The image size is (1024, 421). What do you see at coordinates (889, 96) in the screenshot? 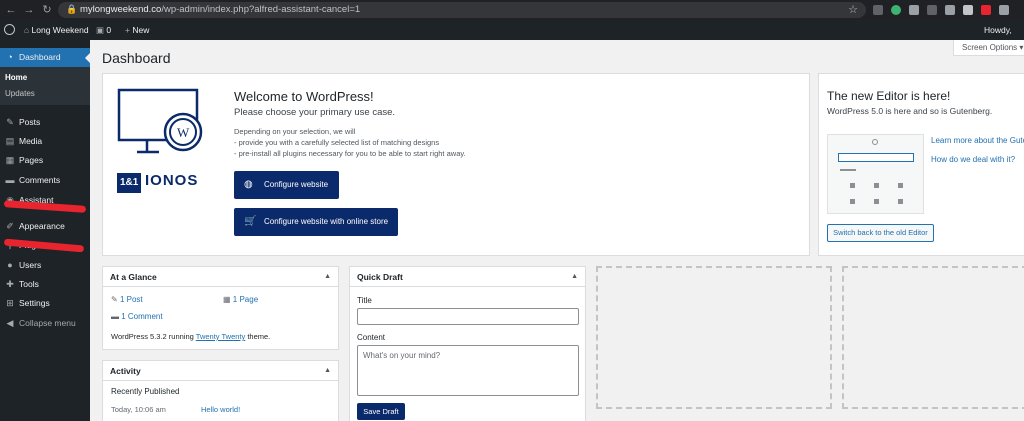
I see `editor-title: The new Editor is here!` at bounding box center [889, 96].